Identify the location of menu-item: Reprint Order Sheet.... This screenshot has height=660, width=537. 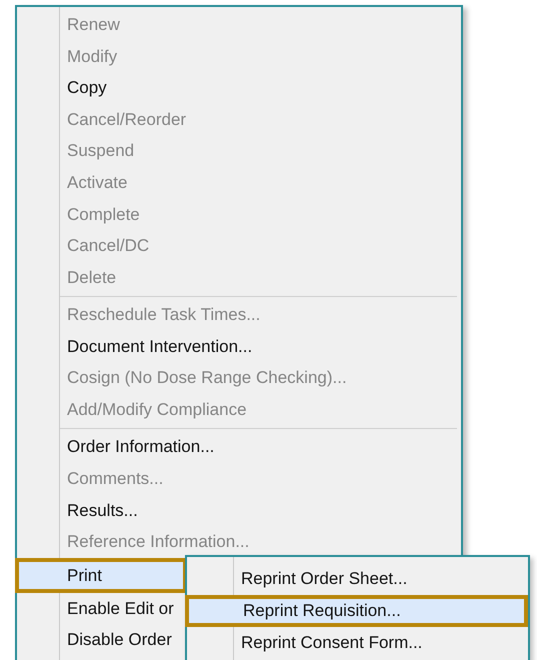
(357, 579).